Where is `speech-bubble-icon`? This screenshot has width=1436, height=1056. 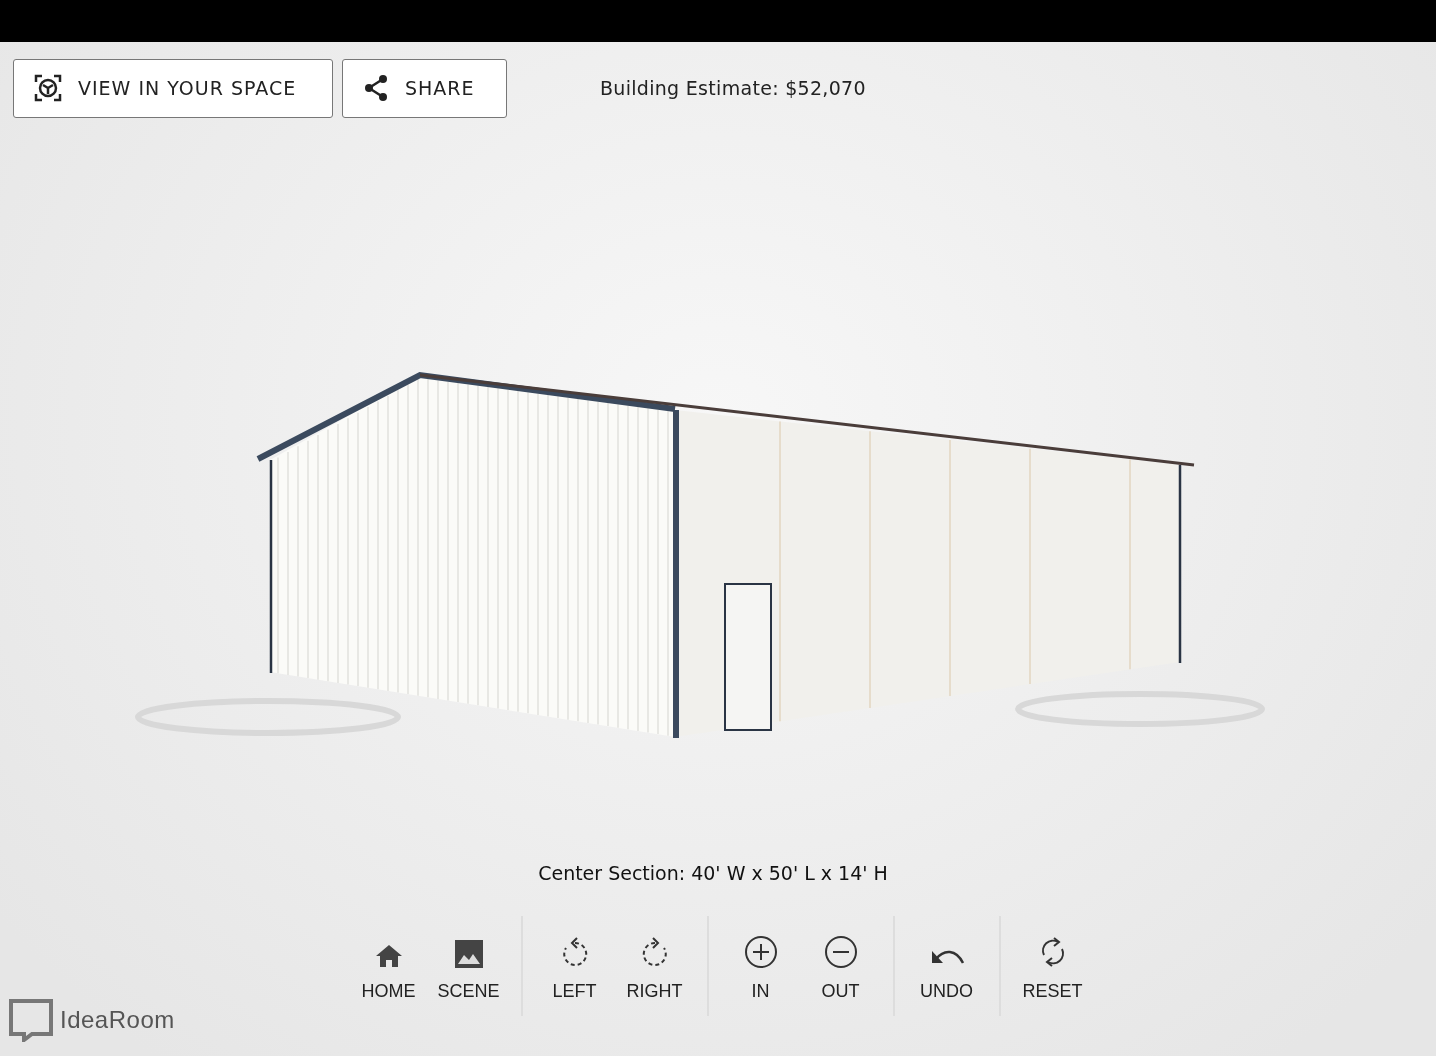
speech-bubble-icon is located at coordinates (31, 1020).